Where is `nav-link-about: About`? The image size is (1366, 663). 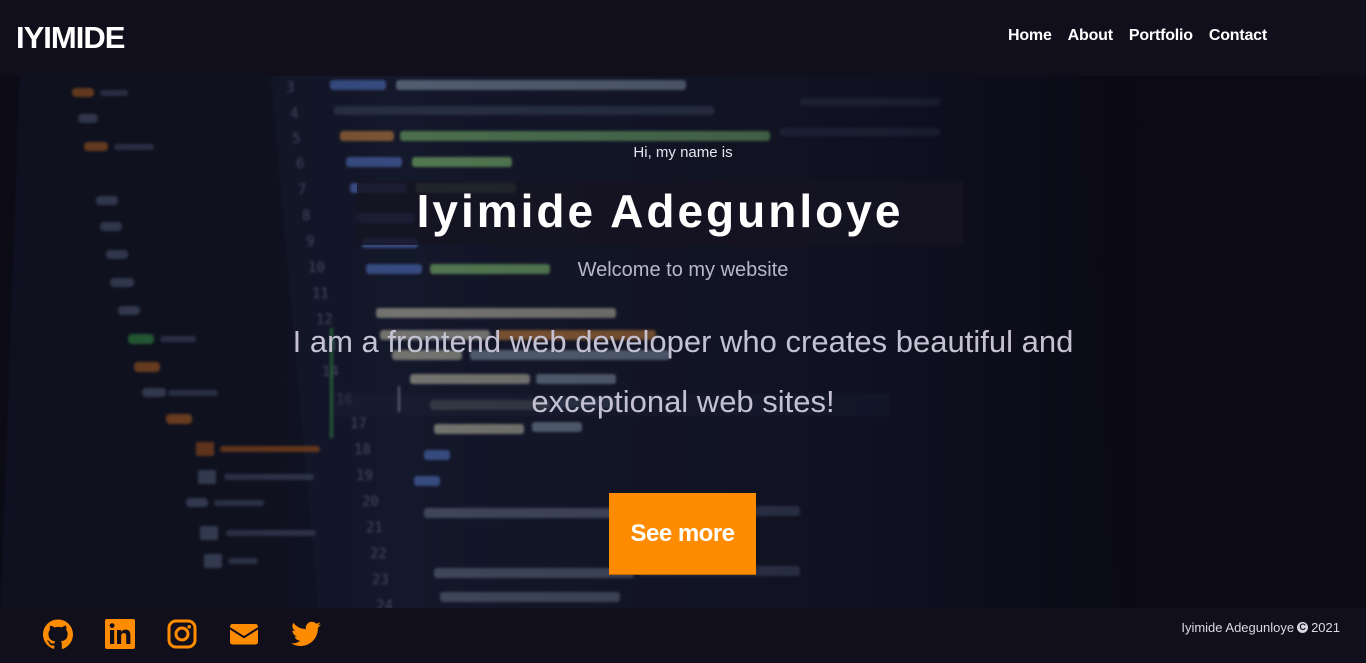
nav-link-about: About is located at coordinates (1090, 36).